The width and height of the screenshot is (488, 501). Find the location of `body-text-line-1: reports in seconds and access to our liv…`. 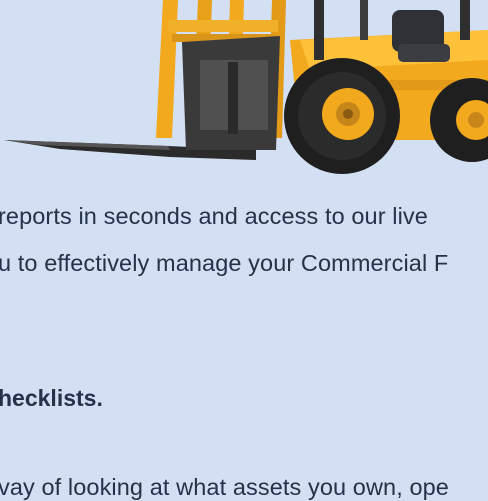

body-text-line-1: reports in seconds and access to our liv… is located at coordinates (214, 216).